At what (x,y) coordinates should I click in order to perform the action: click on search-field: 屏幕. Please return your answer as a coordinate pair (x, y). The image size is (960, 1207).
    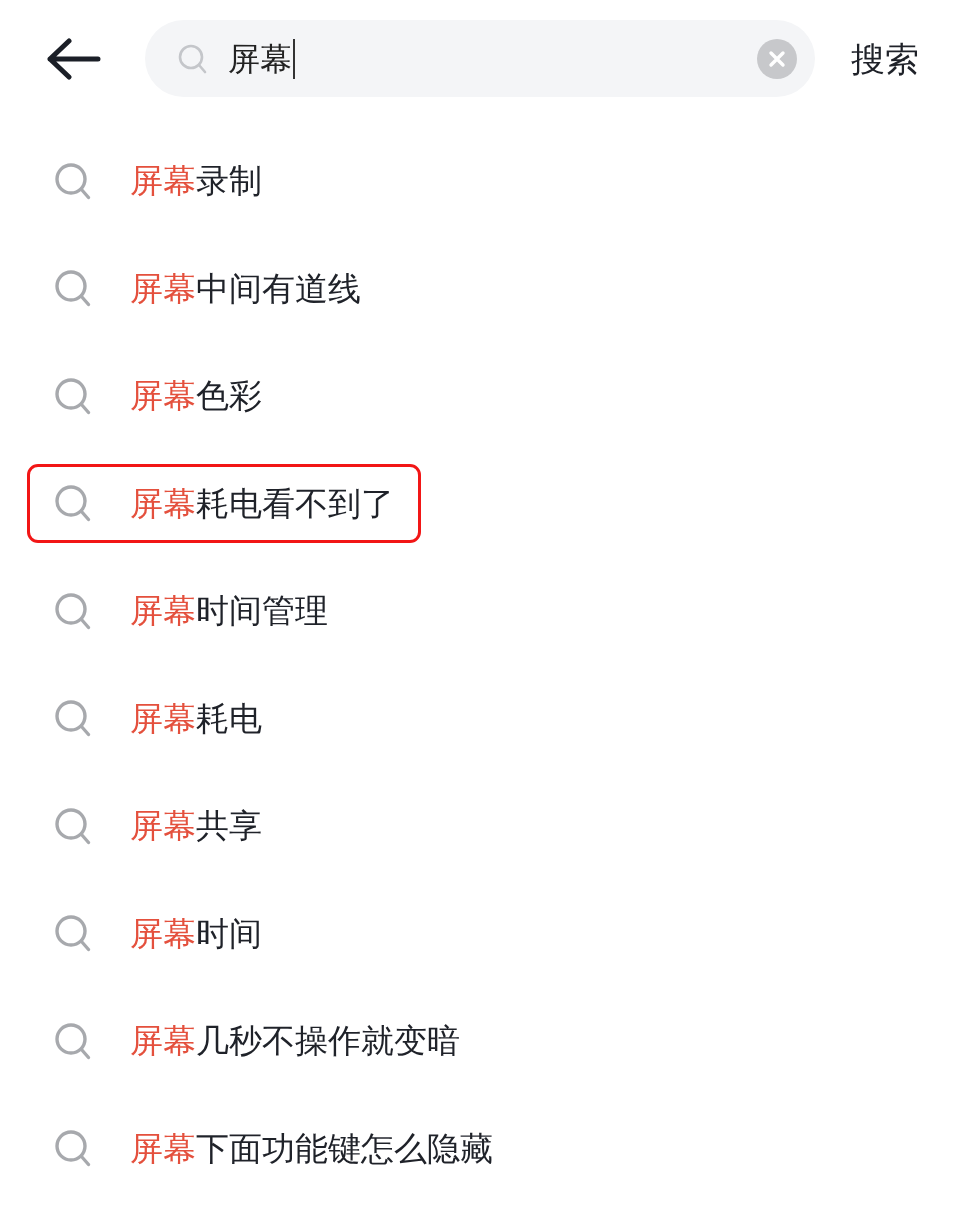
    Looking at the image, I should click on (480, 58).